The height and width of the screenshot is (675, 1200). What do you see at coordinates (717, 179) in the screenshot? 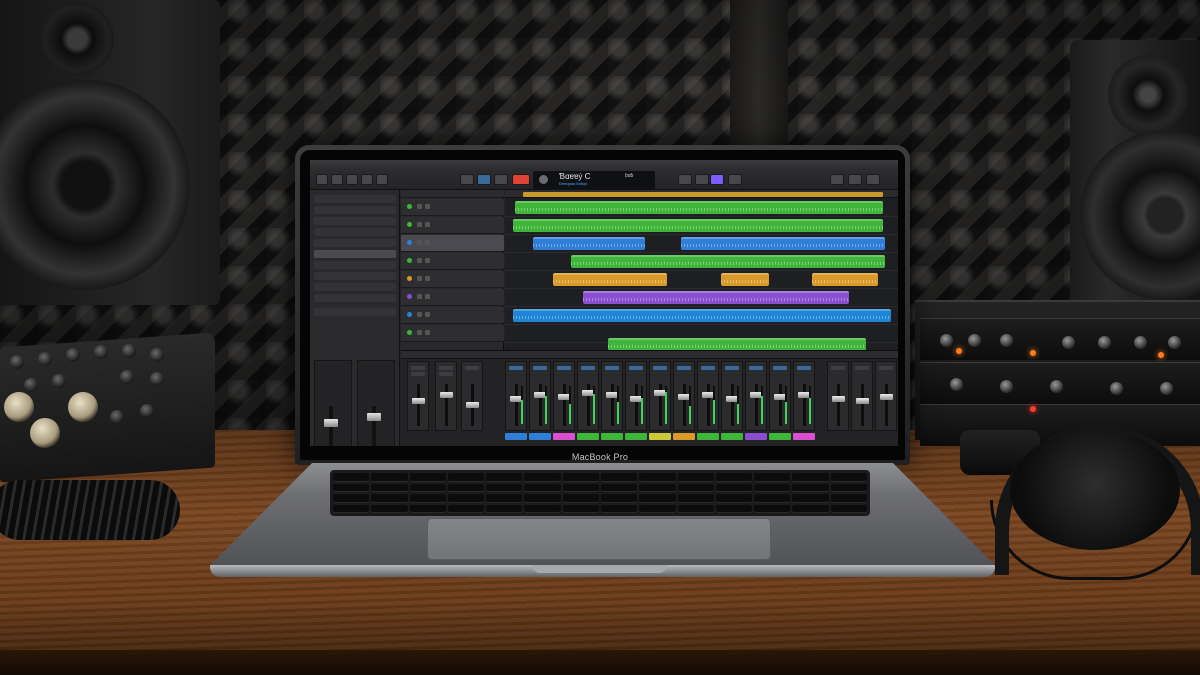
I see `count-in-button` at bounding box center [717, 179].